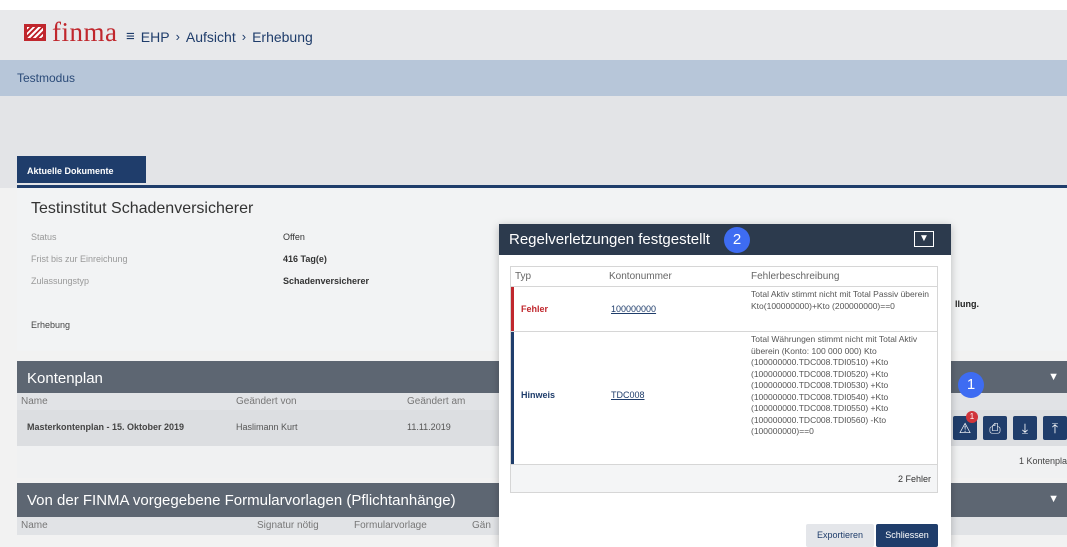 This screenshot has height=547, width=1067. What do you see at coordinates (535, 309) in the screenshot?
I see `row-typ: Fehler` at bounding box center [535, 309].